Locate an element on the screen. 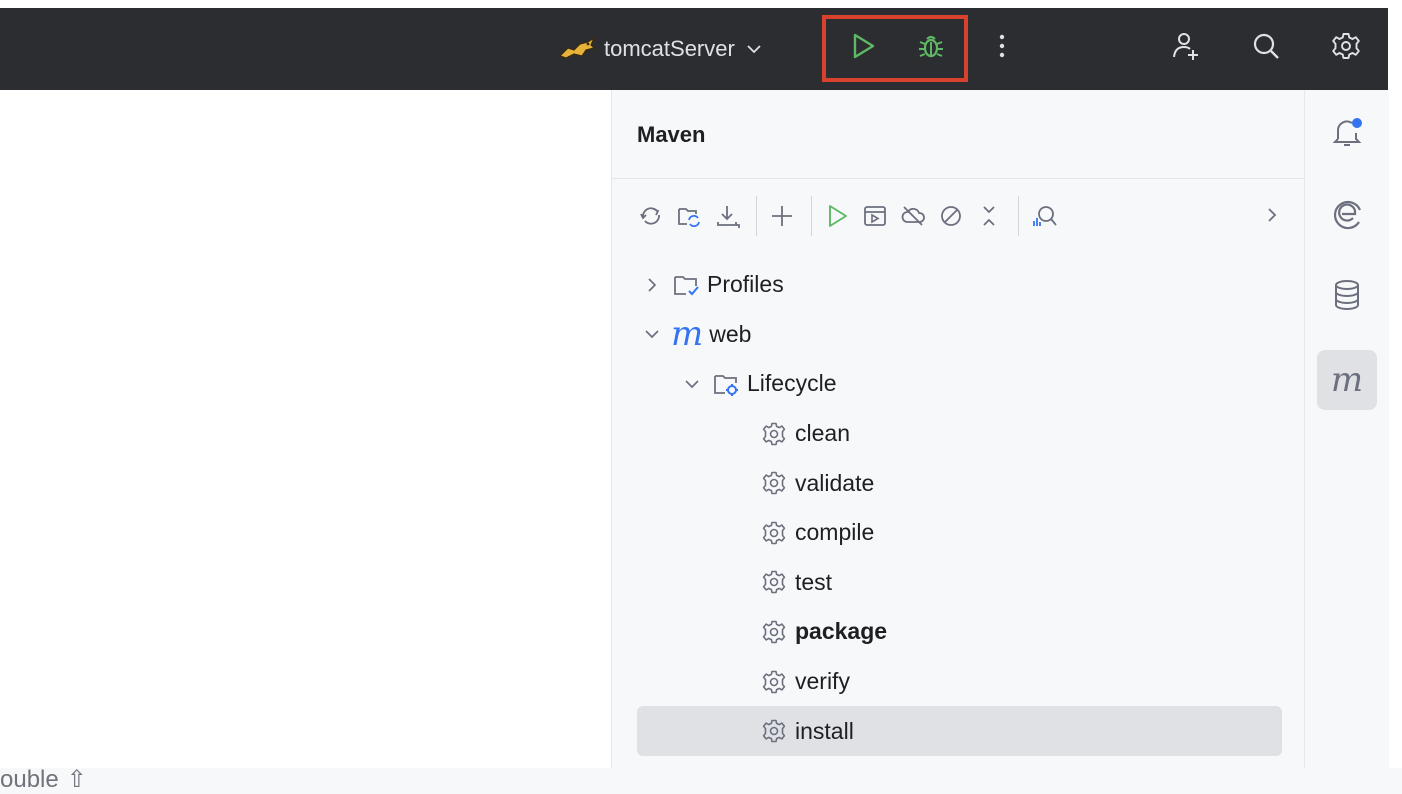 The image size is (1402, 794). download-icon is located at coordinates (728, 217).